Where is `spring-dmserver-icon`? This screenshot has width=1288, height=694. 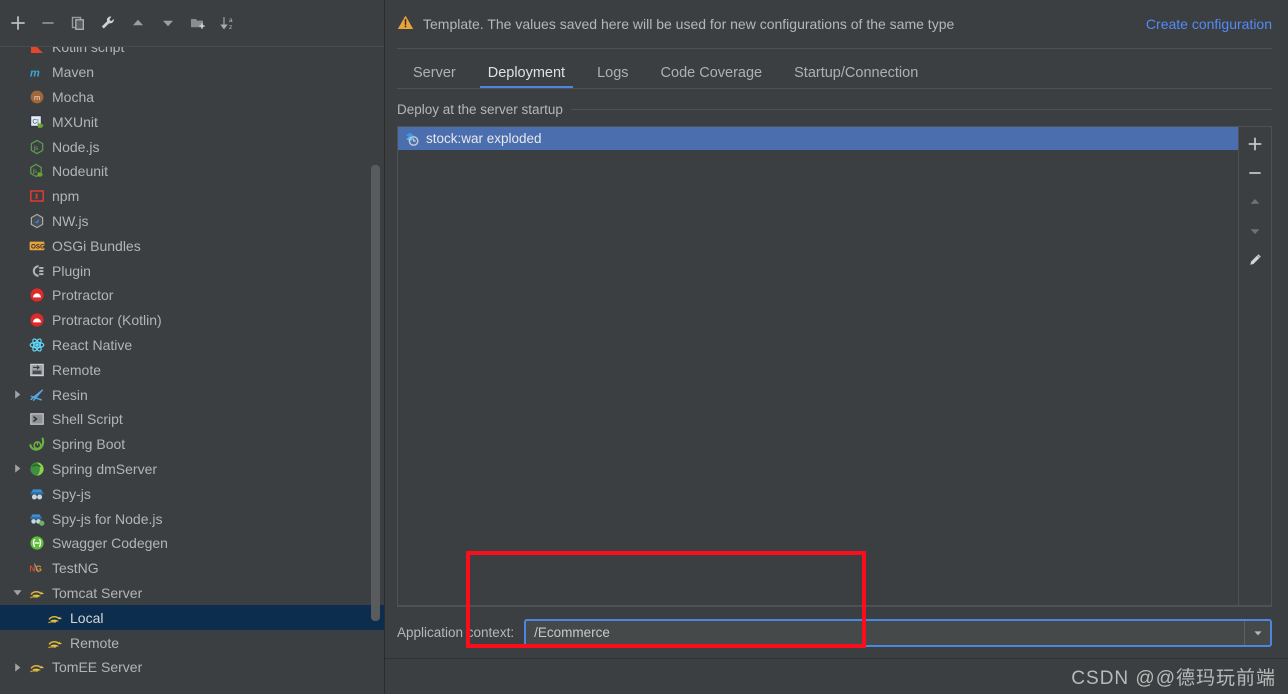
spring-dmserver-icon is located at coordinates (37, 469).